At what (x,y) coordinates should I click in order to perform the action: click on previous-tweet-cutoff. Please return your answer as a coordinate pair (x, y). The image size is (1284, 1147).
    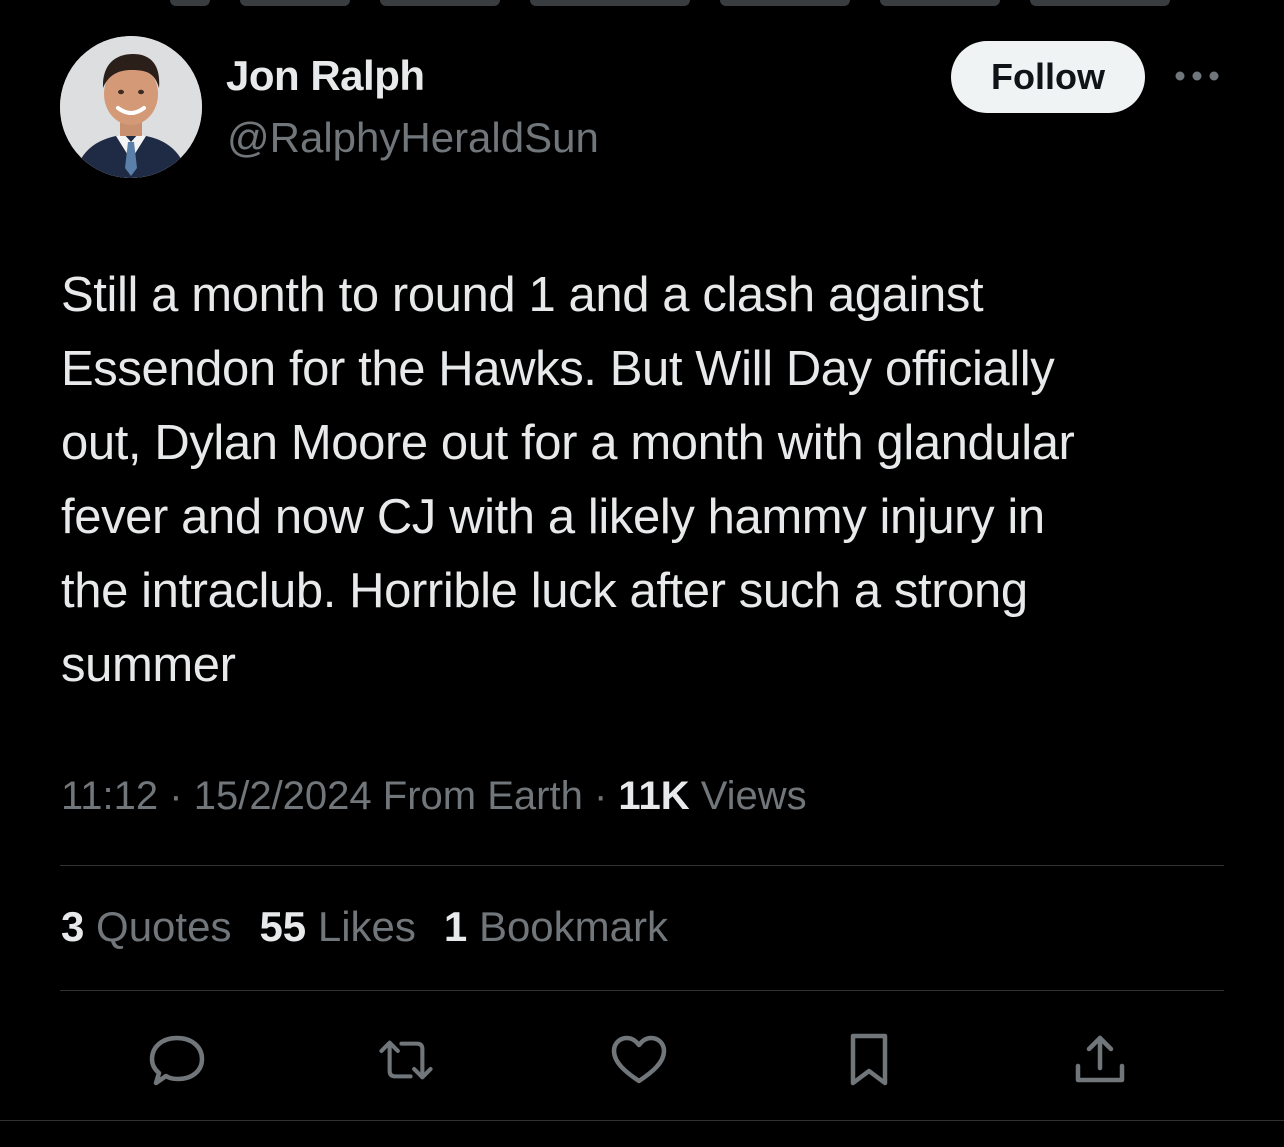
    Looking at the image, I should click on (670, 4).